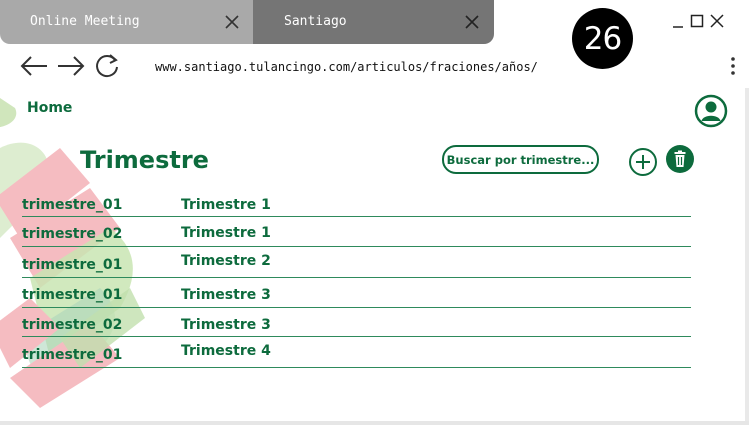 This screenshot has width=749, height=425. Describe the element at coordinates (34, 66) in the screenshot. I see `arrow-left-icon` at that location.